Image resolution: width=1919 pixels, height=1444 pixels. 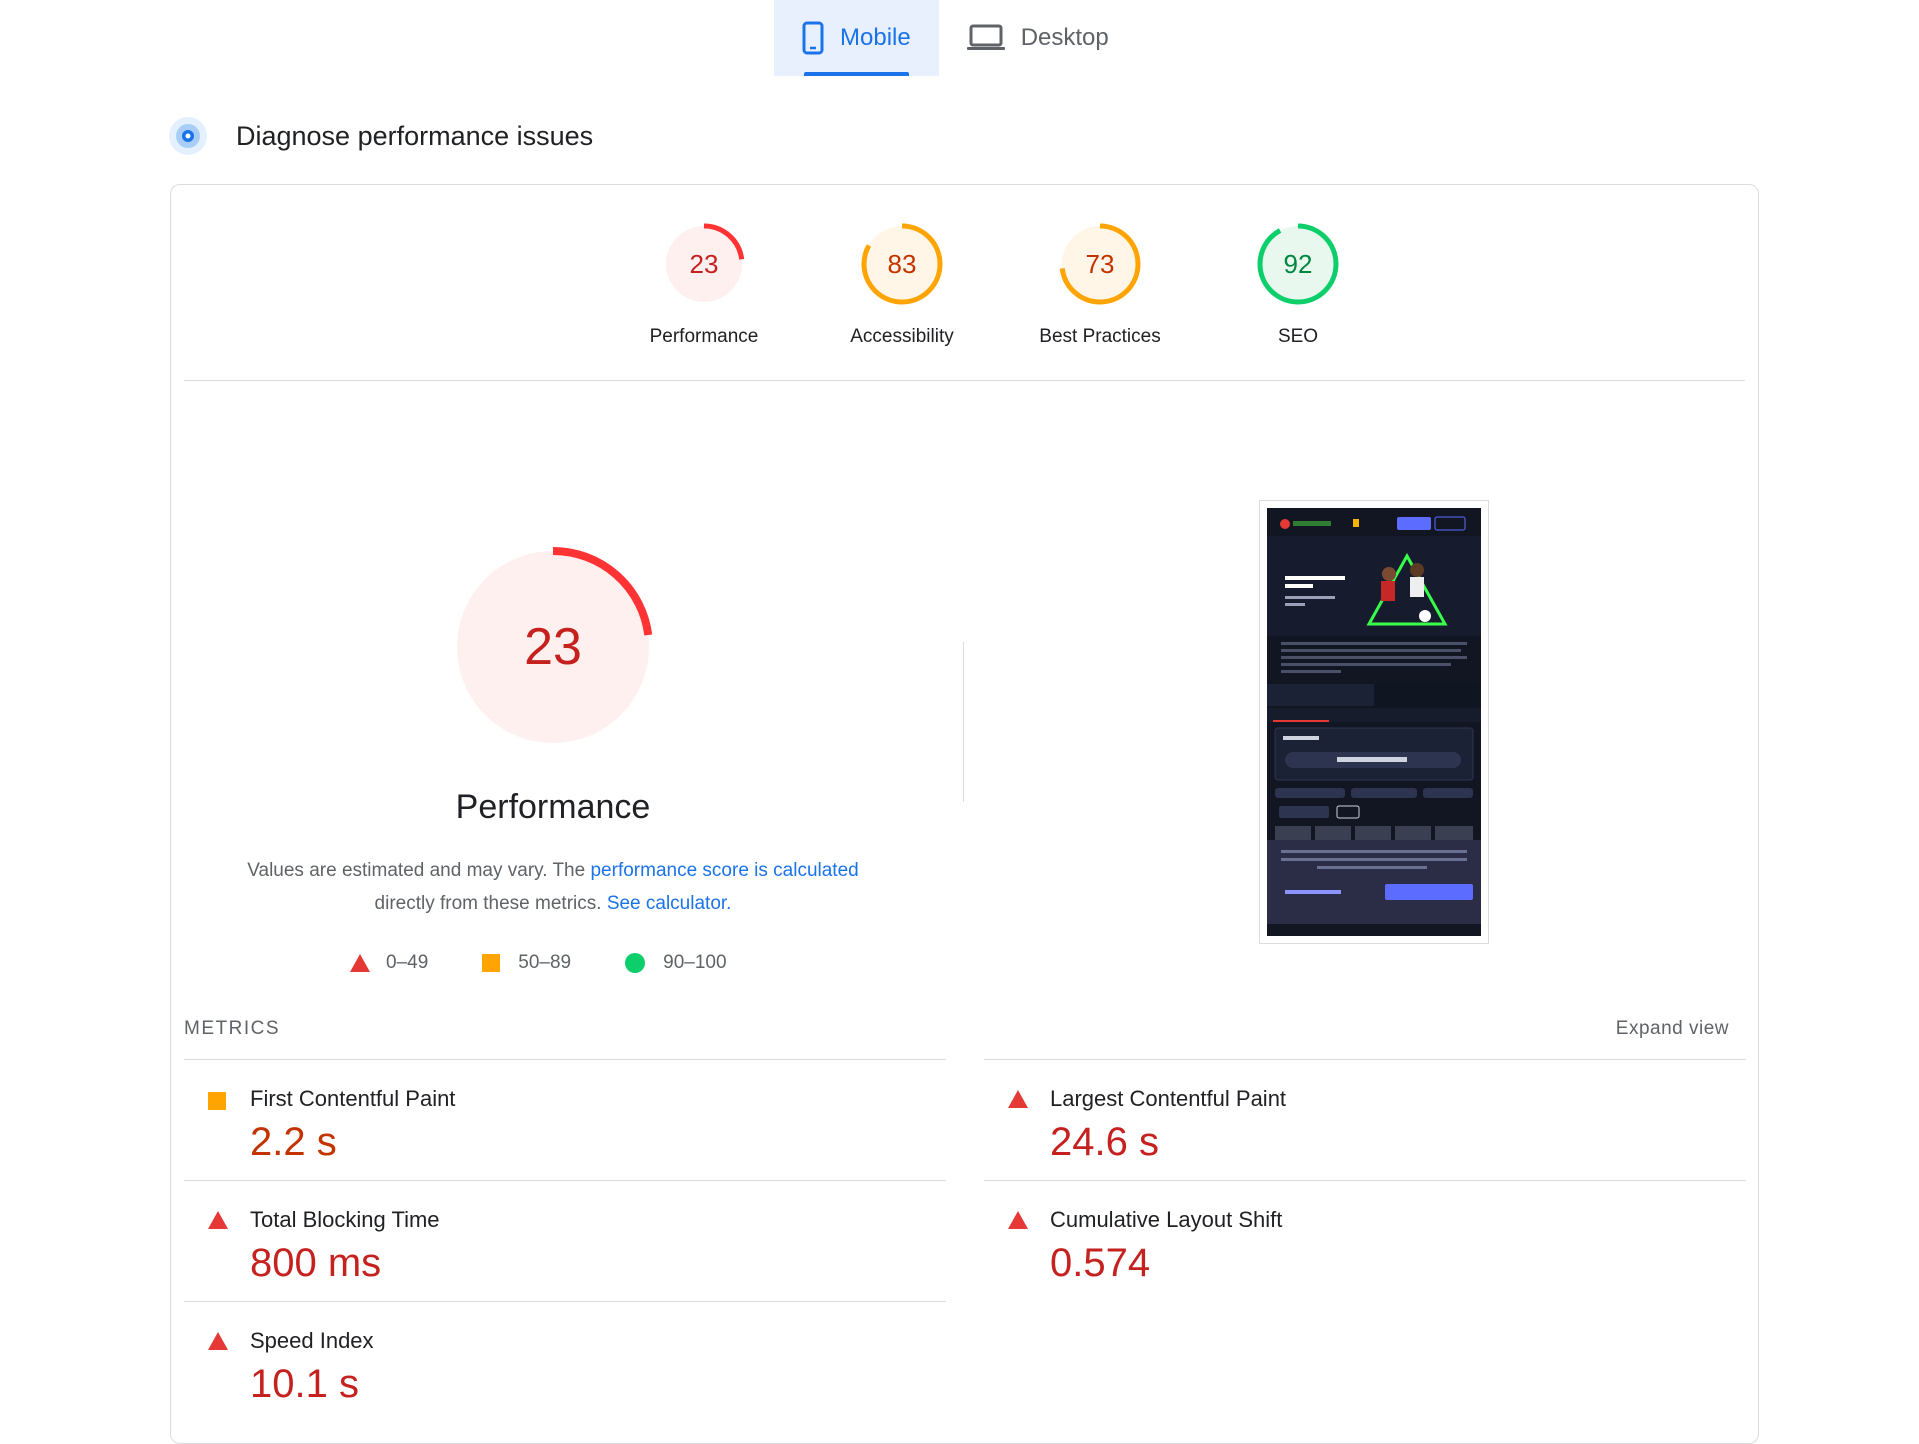 I want to click on metric-name: Largest Contentful Paint, so click(x=1168, y=1098).